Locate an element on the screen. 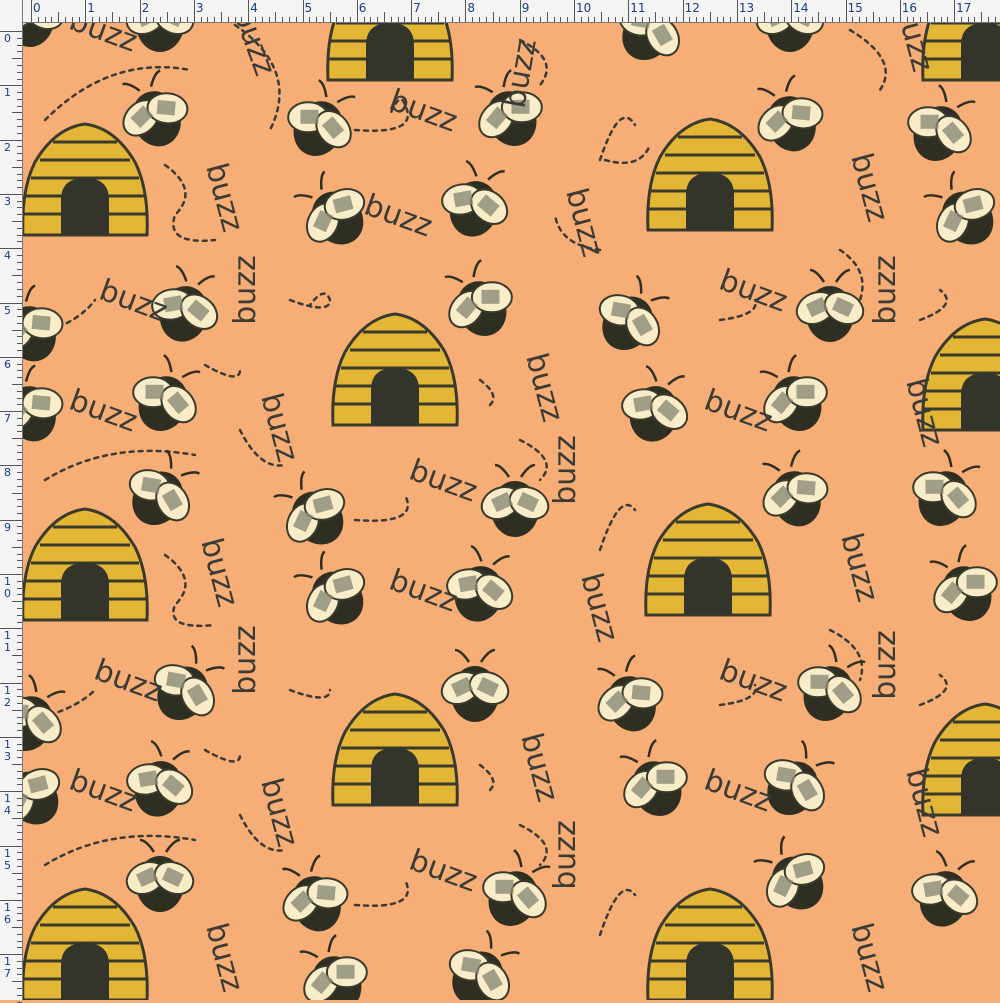 Image resolution: width=1000 pixels, height=1003 pixels. ruler-left-label: 11 is located at coordinates (7, 642).